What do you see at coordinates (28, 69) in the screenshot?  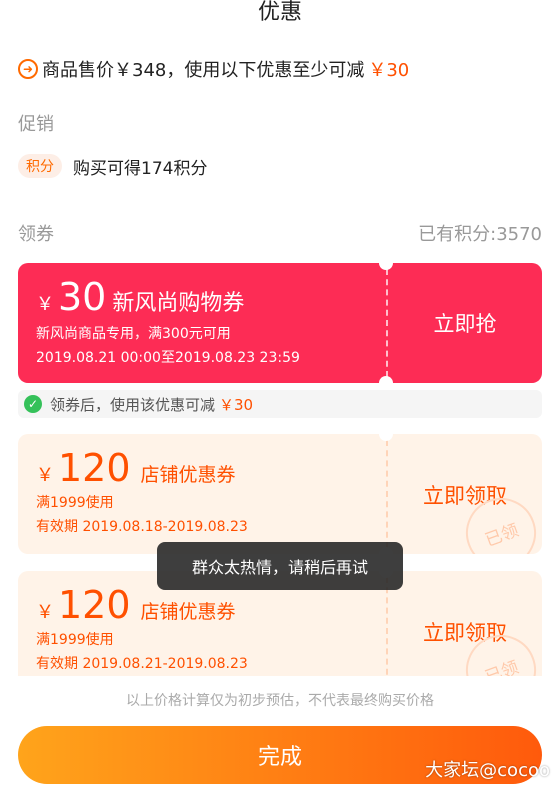 I see `arrow-circle-icon: ➜` at bounding box center [28, 69].